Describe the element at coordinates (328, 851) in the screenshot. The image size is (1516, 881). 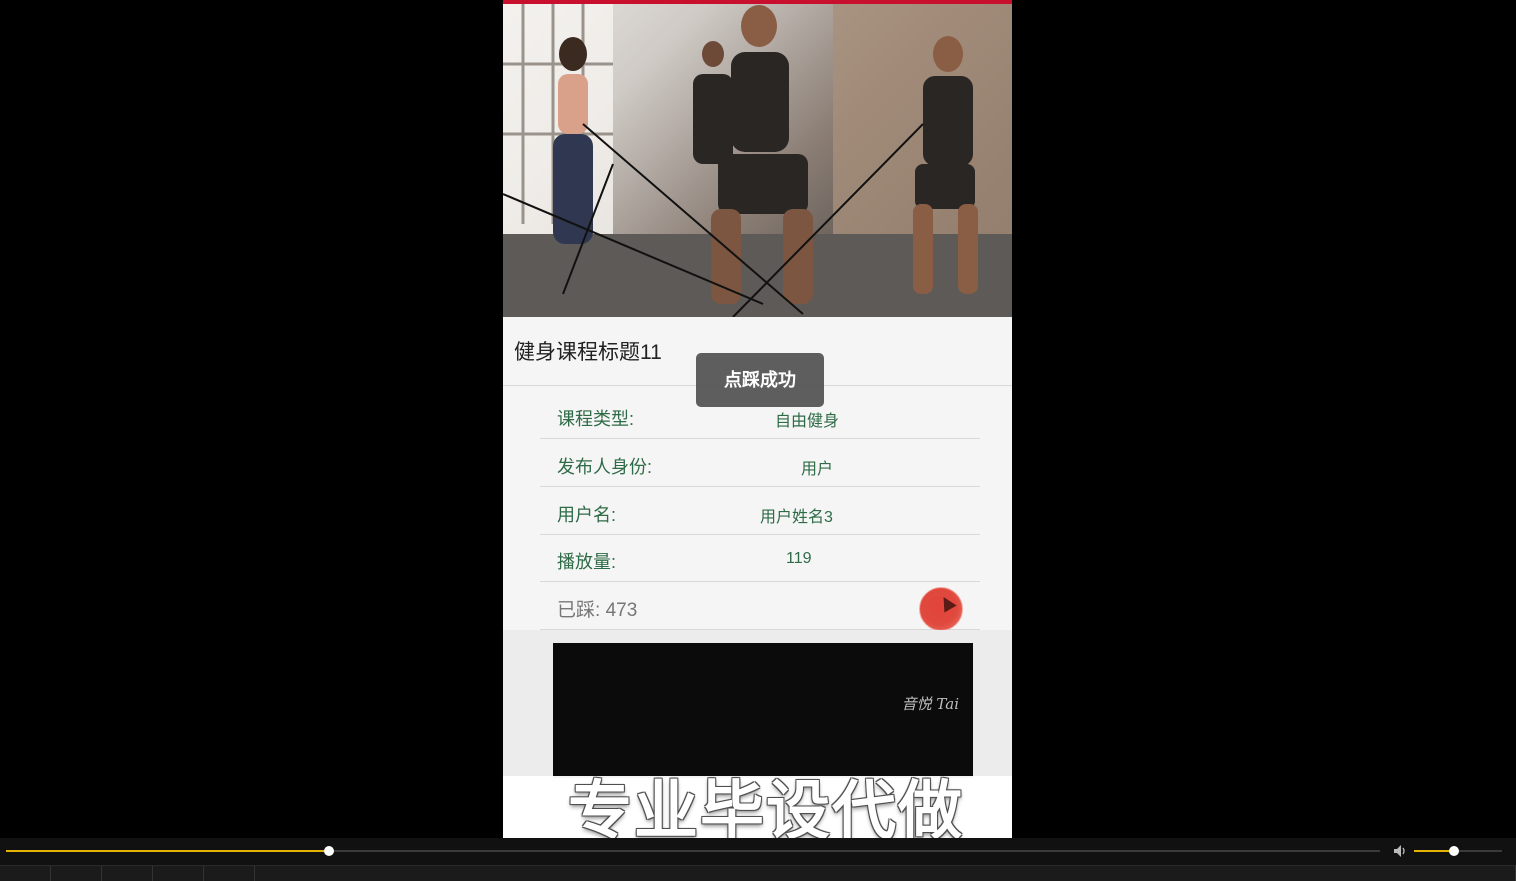
I see `progress-thumb` at that location.